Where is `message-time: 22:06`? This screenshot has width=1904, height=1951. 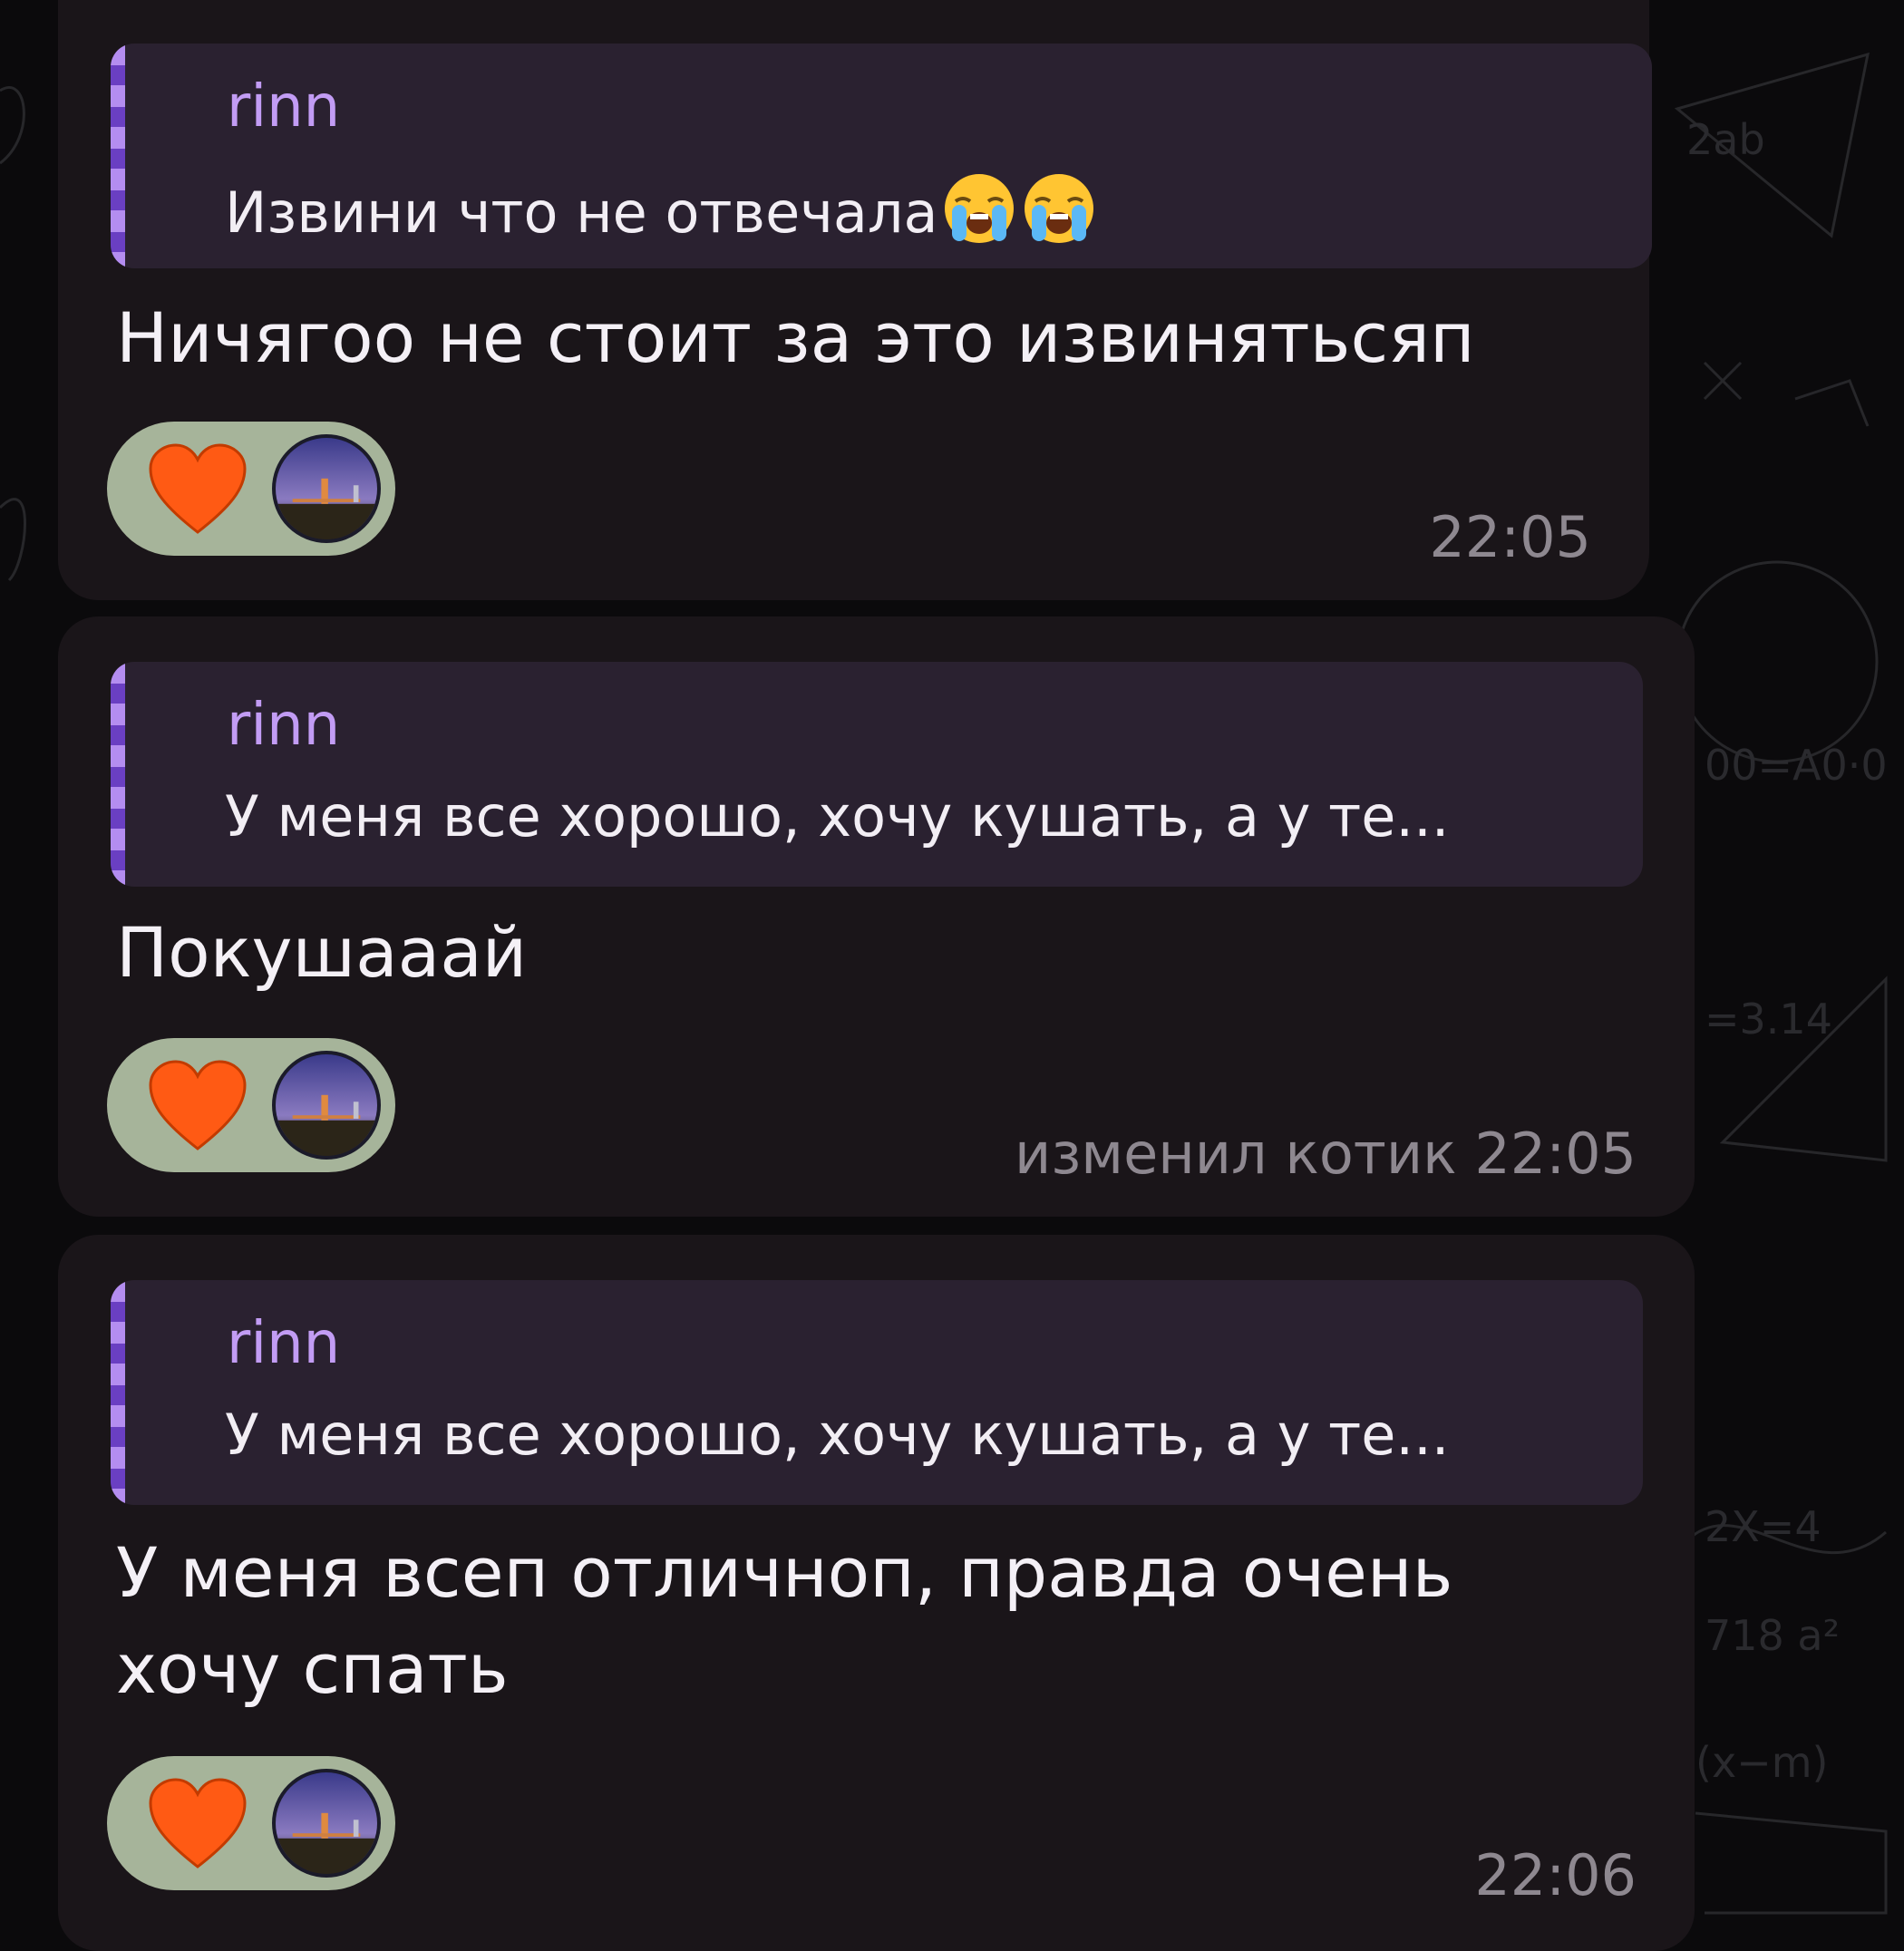 message-time: 22:06 is located at coordinates (1556, 1875).